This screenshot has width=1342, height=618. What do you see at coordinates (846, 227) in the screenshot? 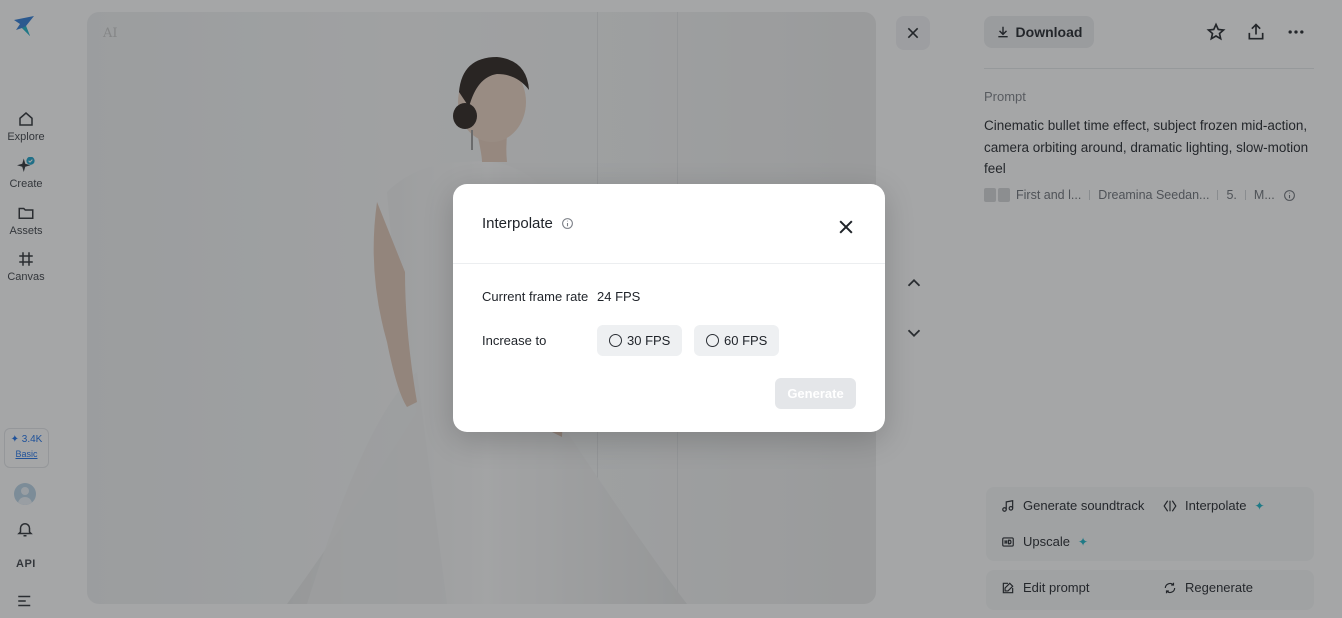
I see `close-dialog-icon` at bounding box center [846, 227].